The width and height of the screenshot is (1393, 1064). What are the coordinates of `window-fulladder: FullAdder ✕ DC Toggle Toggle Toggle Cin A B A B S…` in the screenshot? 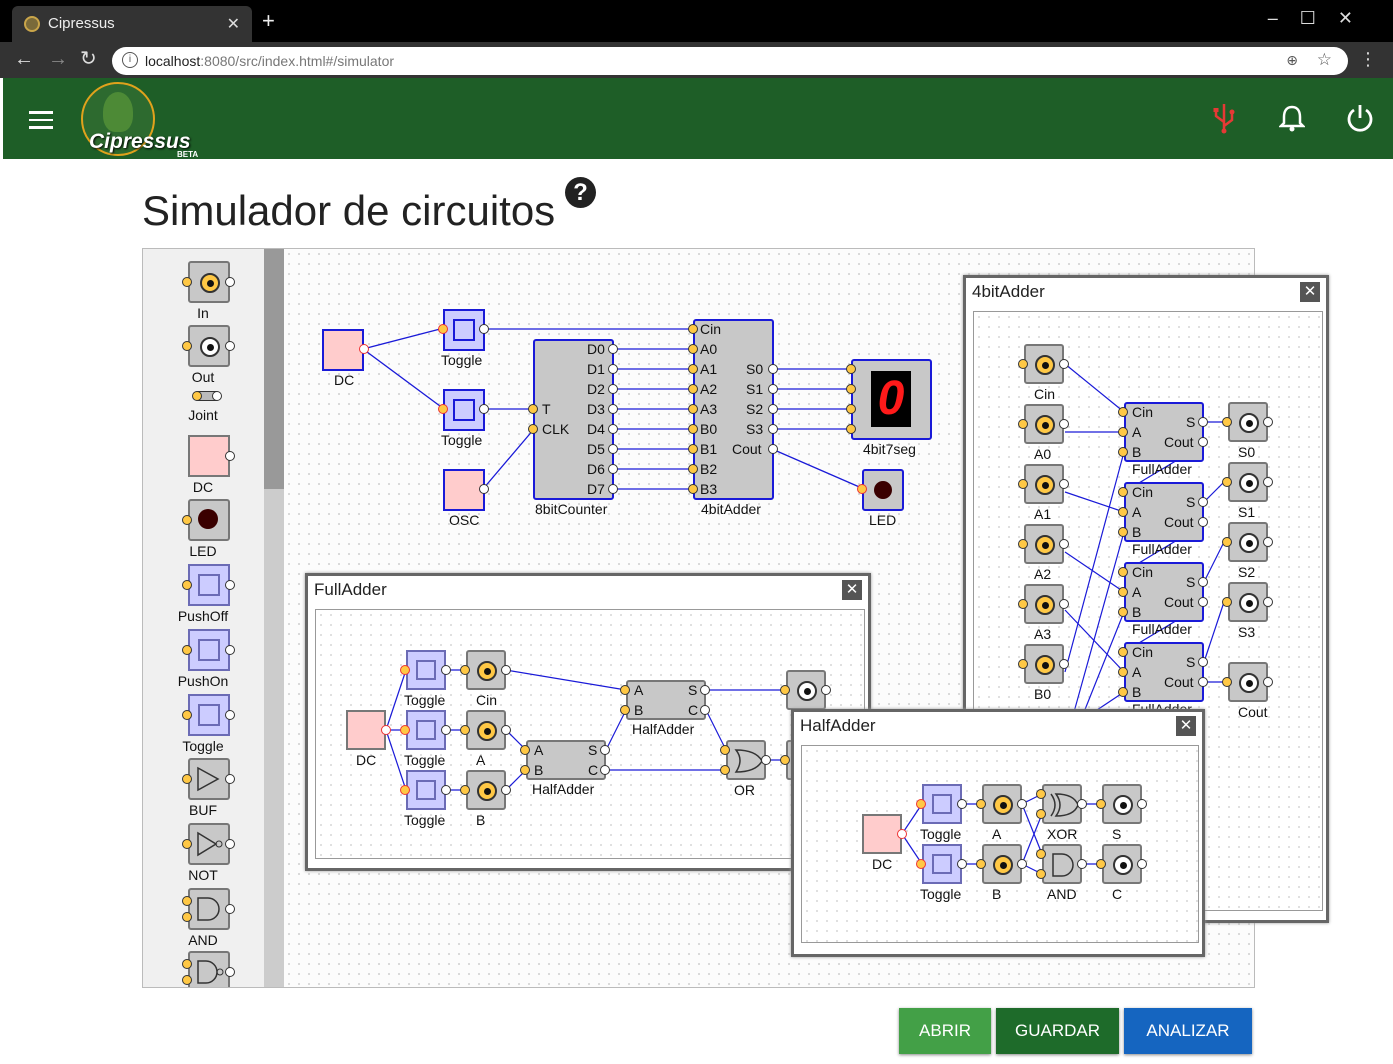 It's located at (588, 722).